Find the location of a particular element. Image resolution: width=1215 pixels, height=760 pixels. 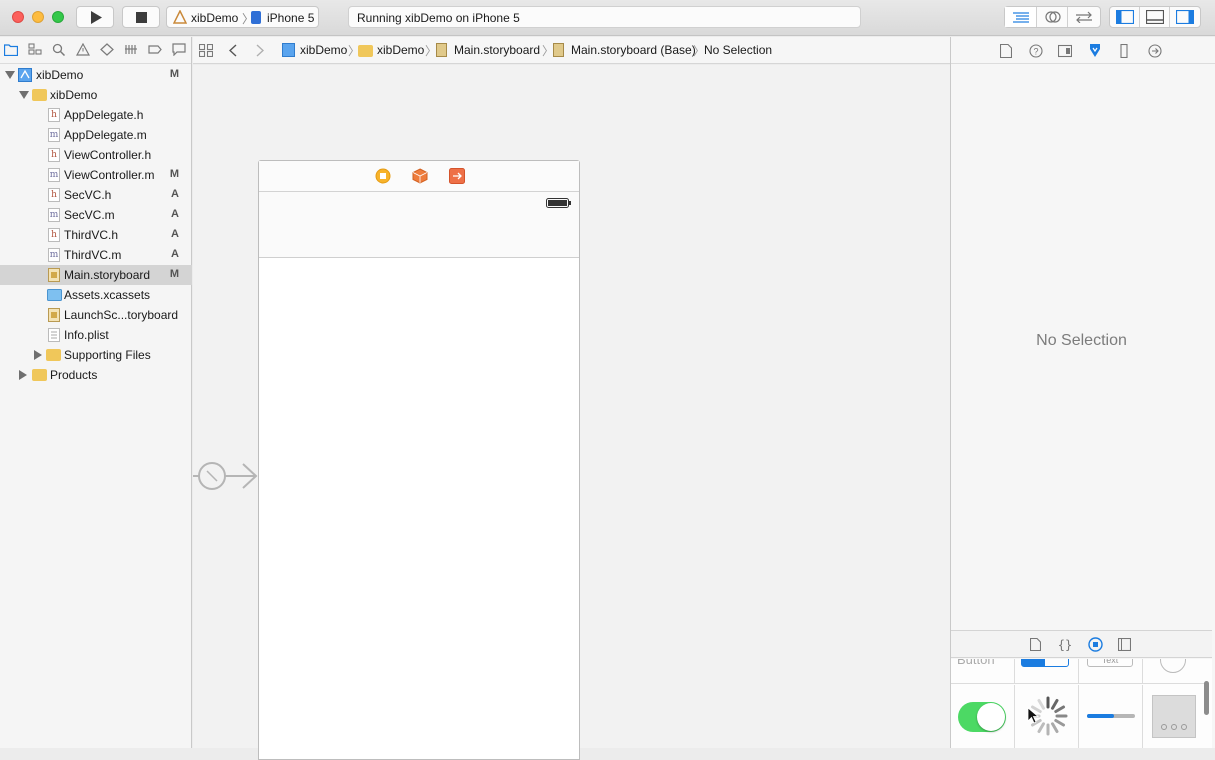

connections-inspector-icon is located at coordinates (1155, 51).